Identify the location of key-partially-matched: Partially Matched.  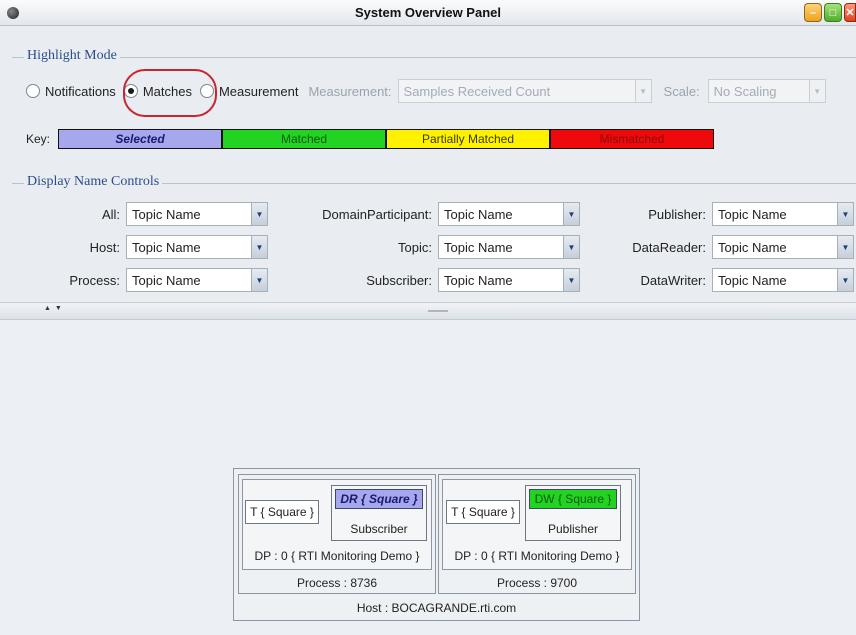
(468, 139).